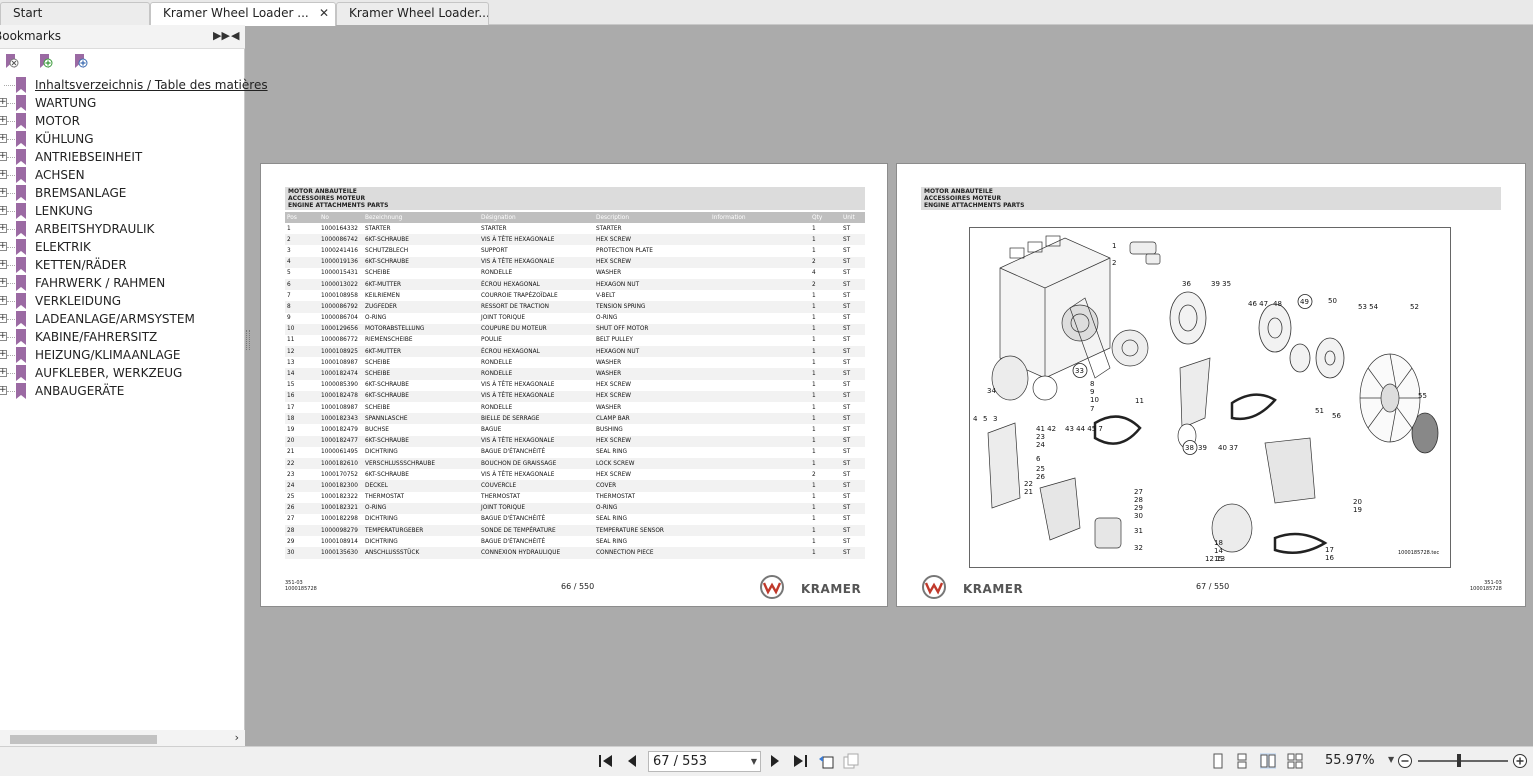  I want to click on bookmark-item-wartung: + WARTUNG, so click(122, 103).